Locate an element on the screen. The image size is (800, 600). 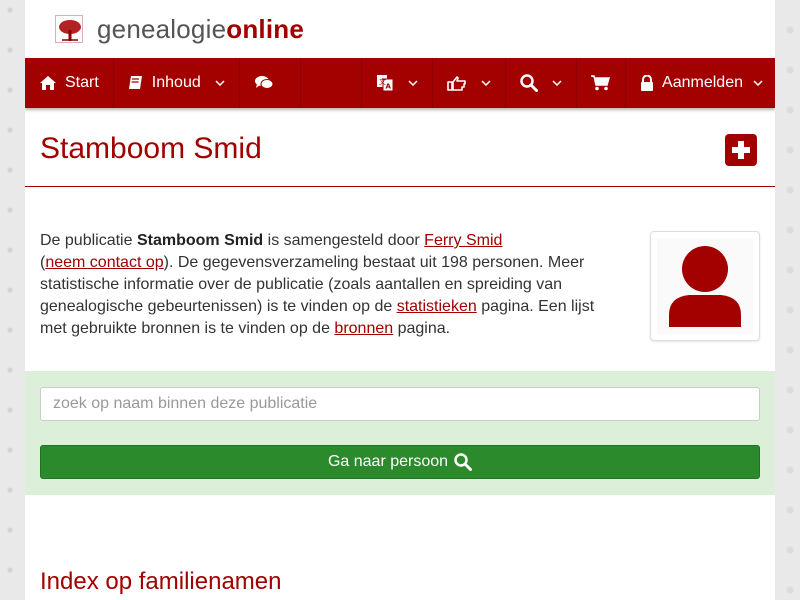
nav-start-label: Start is located at coordinates (82, 82).